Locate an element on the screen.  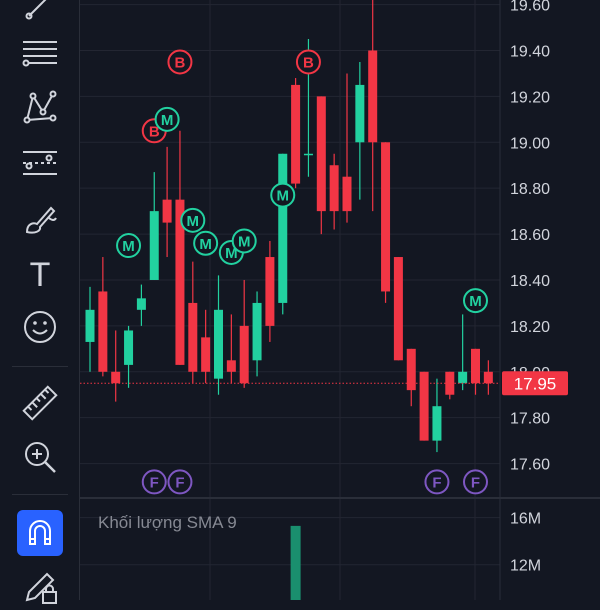
ruler-icon is located at coordinates (40, 403).